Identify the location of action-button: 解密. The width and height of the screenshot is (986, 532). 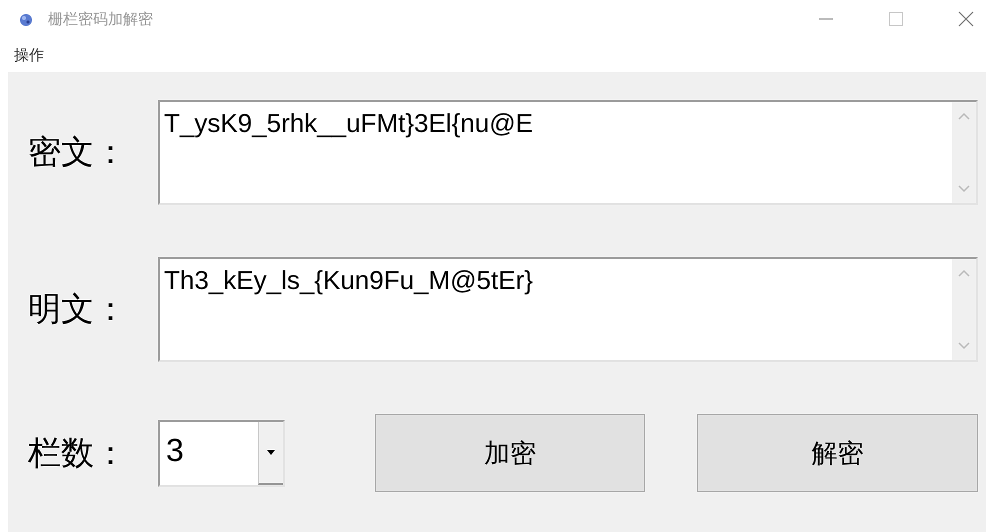
(837, 453).